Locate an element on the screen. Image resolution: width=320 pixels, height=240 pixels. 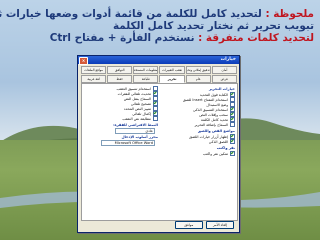
tab-tabs_row2-5: لغة عربية is located at coordinates (93, 79).